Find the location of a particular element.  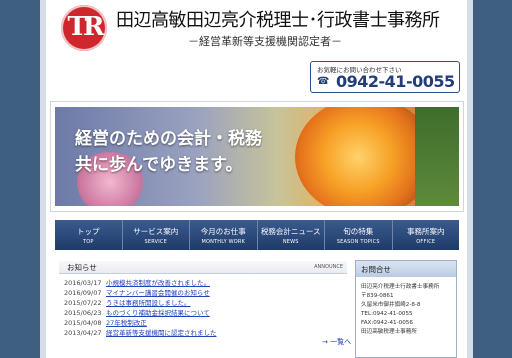

news-link: 小規模共済制度が改善されました。 is located at coordinates (158, 283).